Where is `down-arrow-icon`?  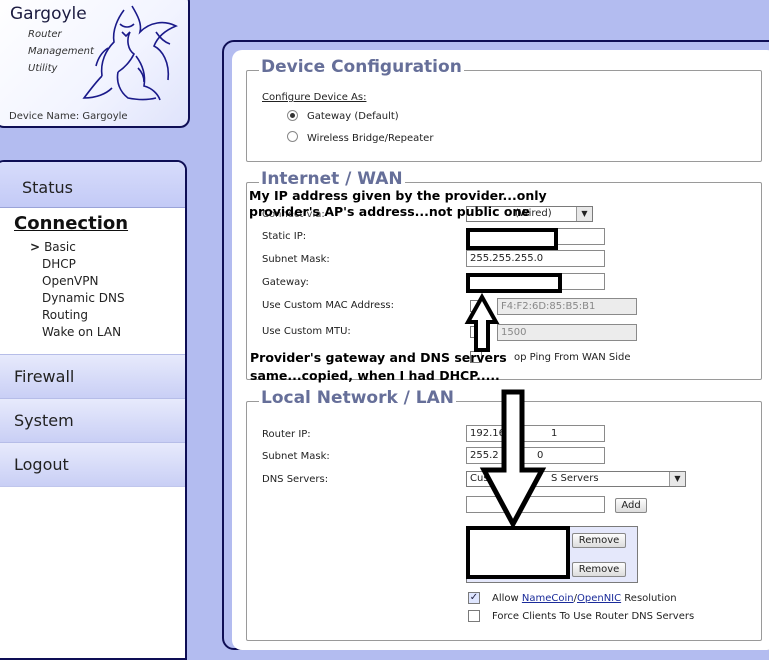
down-arrow-icon is located at coordinates (513, 459).